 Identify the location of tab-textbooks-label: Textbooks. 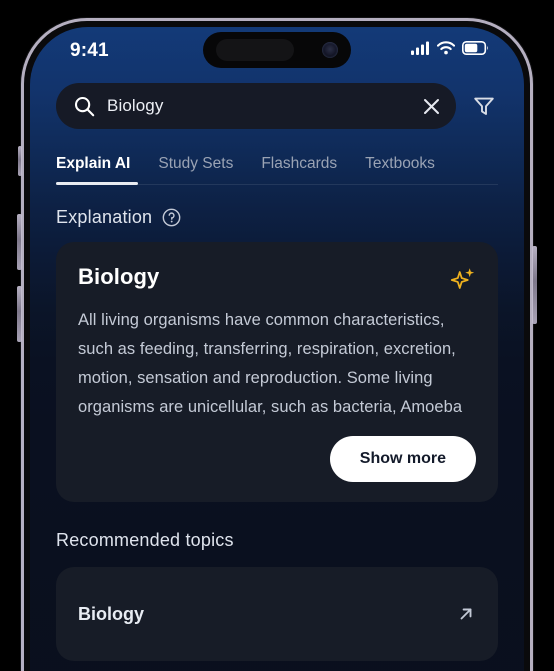
(400, 163).